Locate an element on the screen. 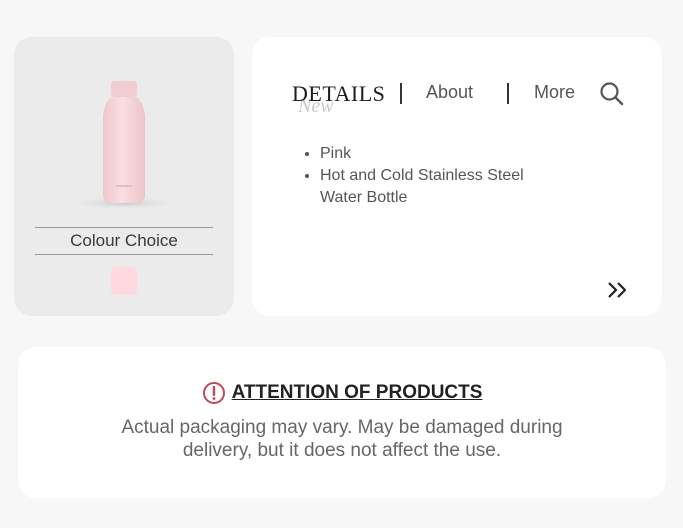 This screenshot has height=528, width=683. colour-swatch-pink is located at coordinates (124, 281).